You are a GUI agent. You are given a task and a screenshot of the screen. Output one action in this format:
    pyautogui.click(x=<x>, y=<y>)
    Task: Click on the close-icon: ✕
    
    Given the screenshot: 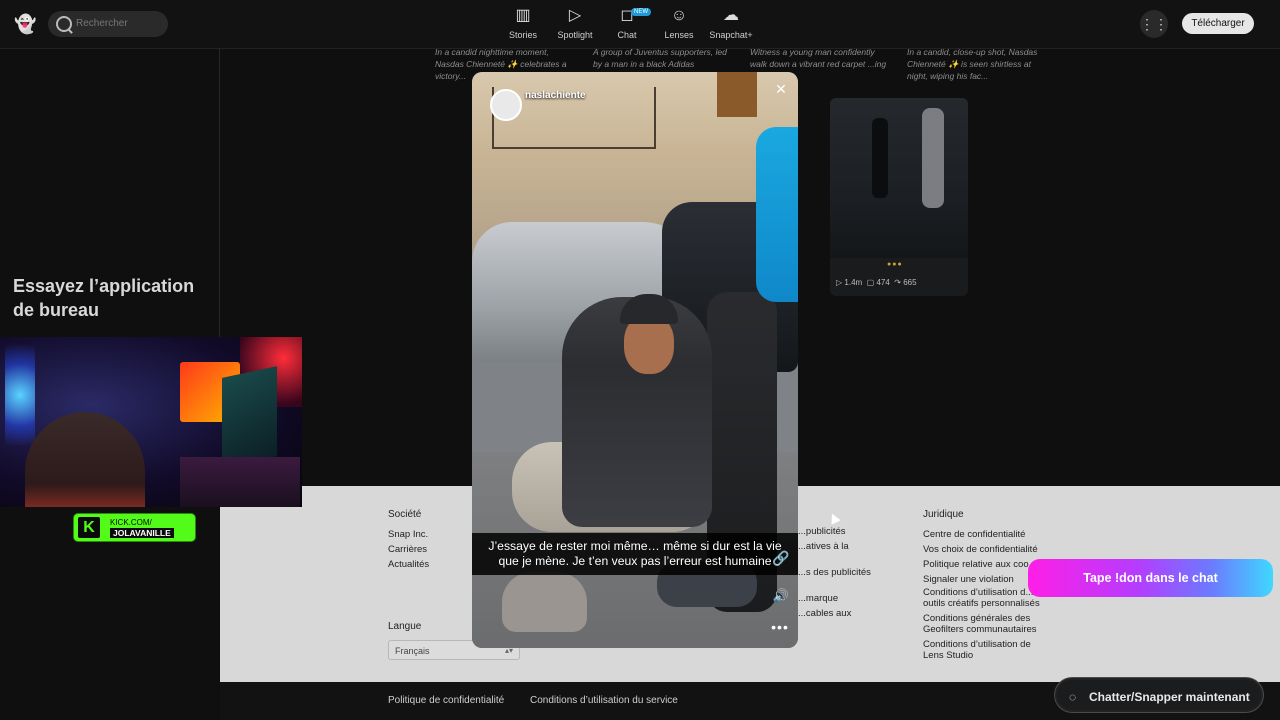 What is the action you would take?
    pyautogui.click(x=781, y=89)
    